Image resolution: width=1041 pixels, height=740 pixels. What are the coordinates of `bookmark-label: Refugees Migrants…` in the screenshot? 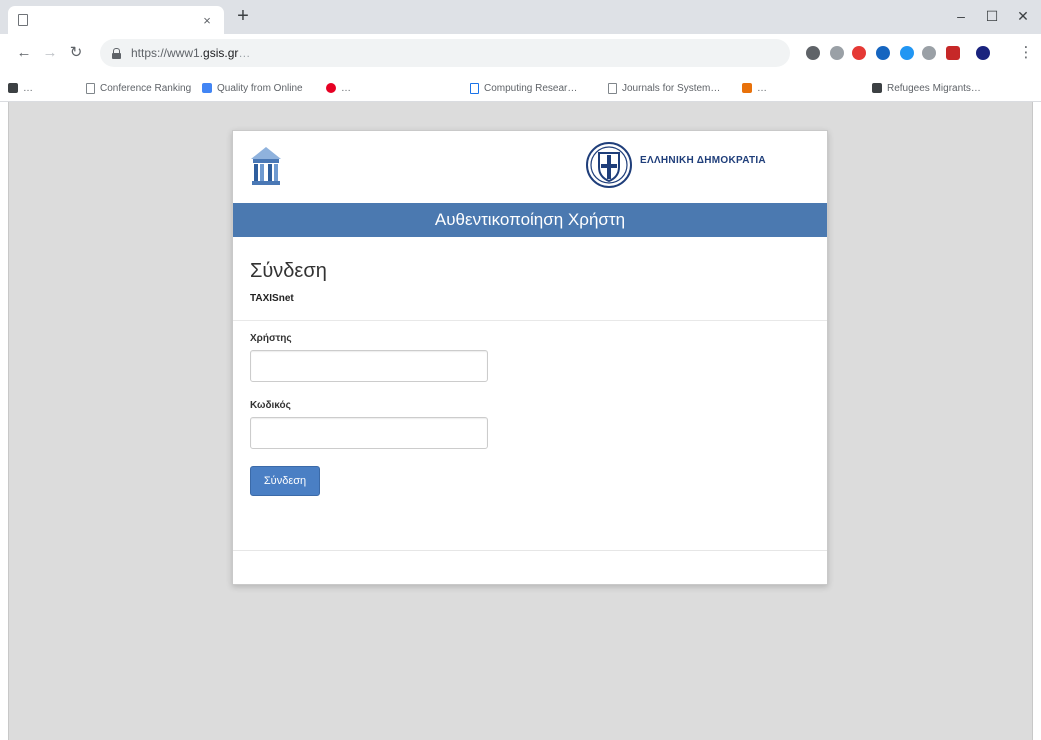 It's located at (934, 88).